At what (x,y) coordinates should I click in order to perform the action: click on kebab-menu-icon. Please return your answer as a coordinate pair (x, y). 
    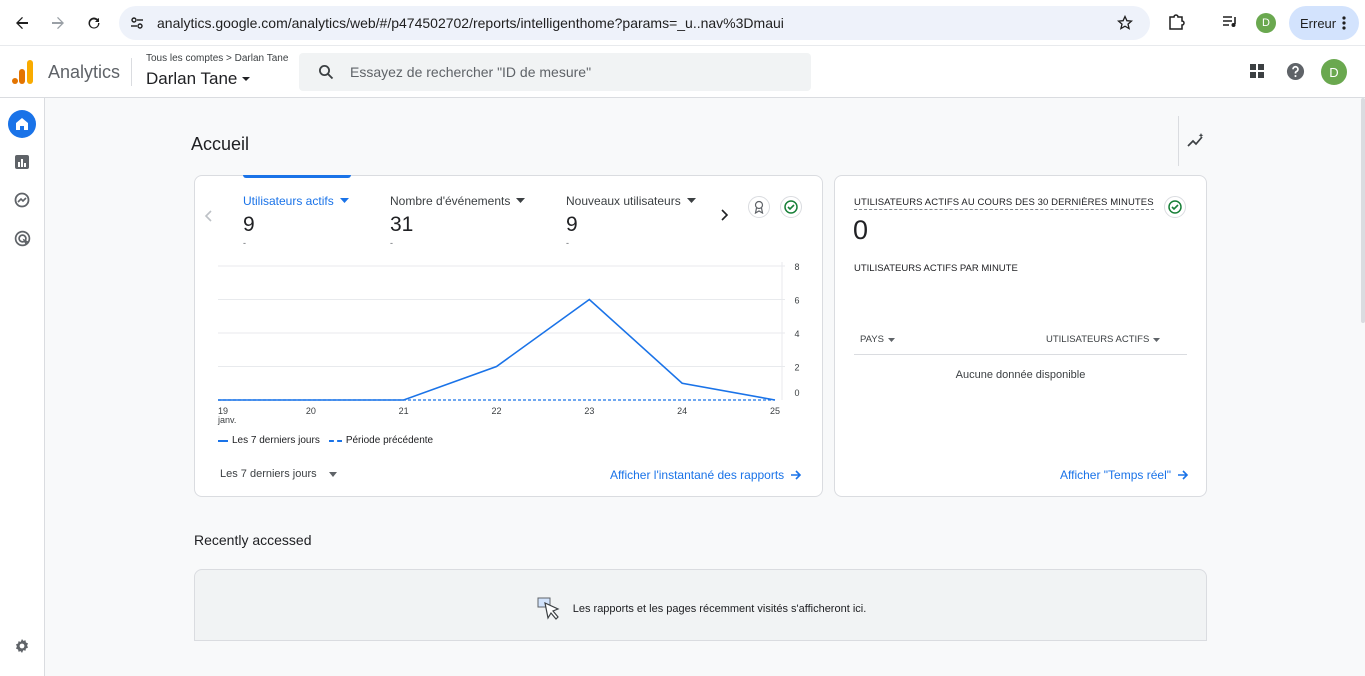
    Looking at the image, I should click on (1344, 23).